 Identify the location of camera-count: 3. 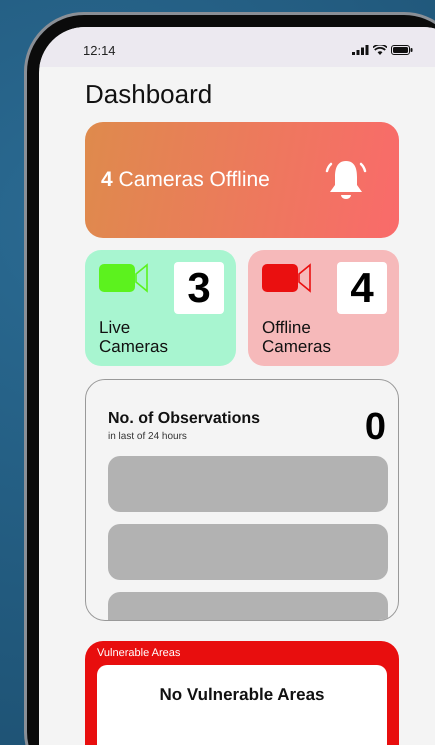
(199, 288).